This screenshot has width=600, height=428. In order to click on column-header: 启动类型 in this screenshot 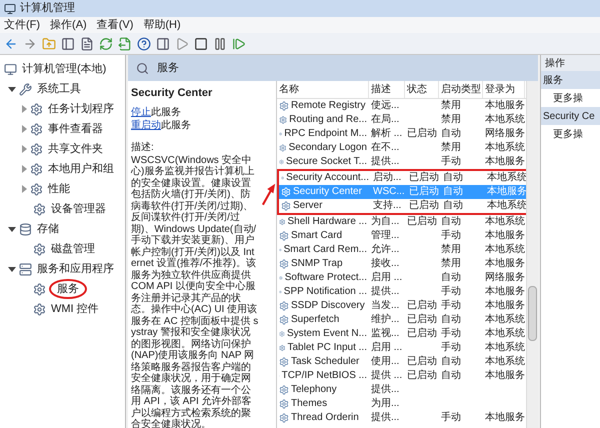, I will do `click(461, 89)`.